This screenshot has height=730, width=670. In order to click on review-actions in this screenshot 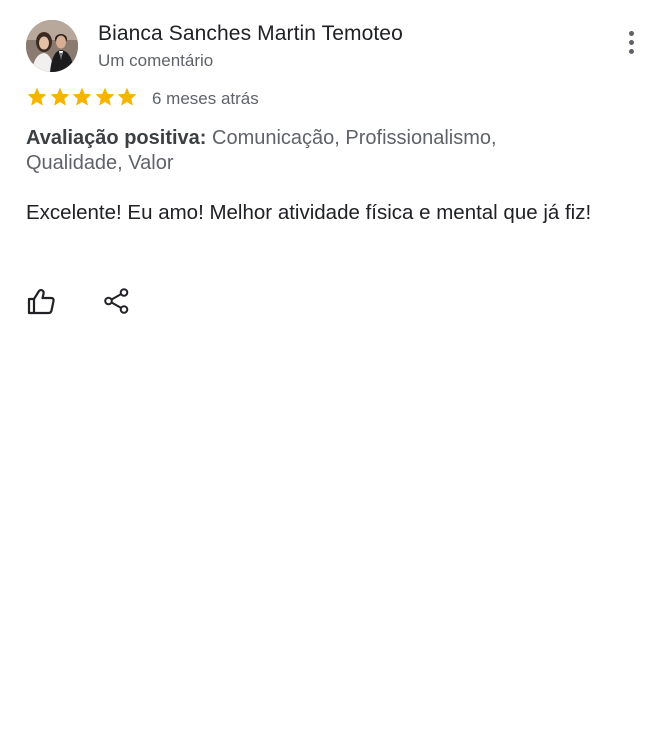, I will do `click(126, 301)`.